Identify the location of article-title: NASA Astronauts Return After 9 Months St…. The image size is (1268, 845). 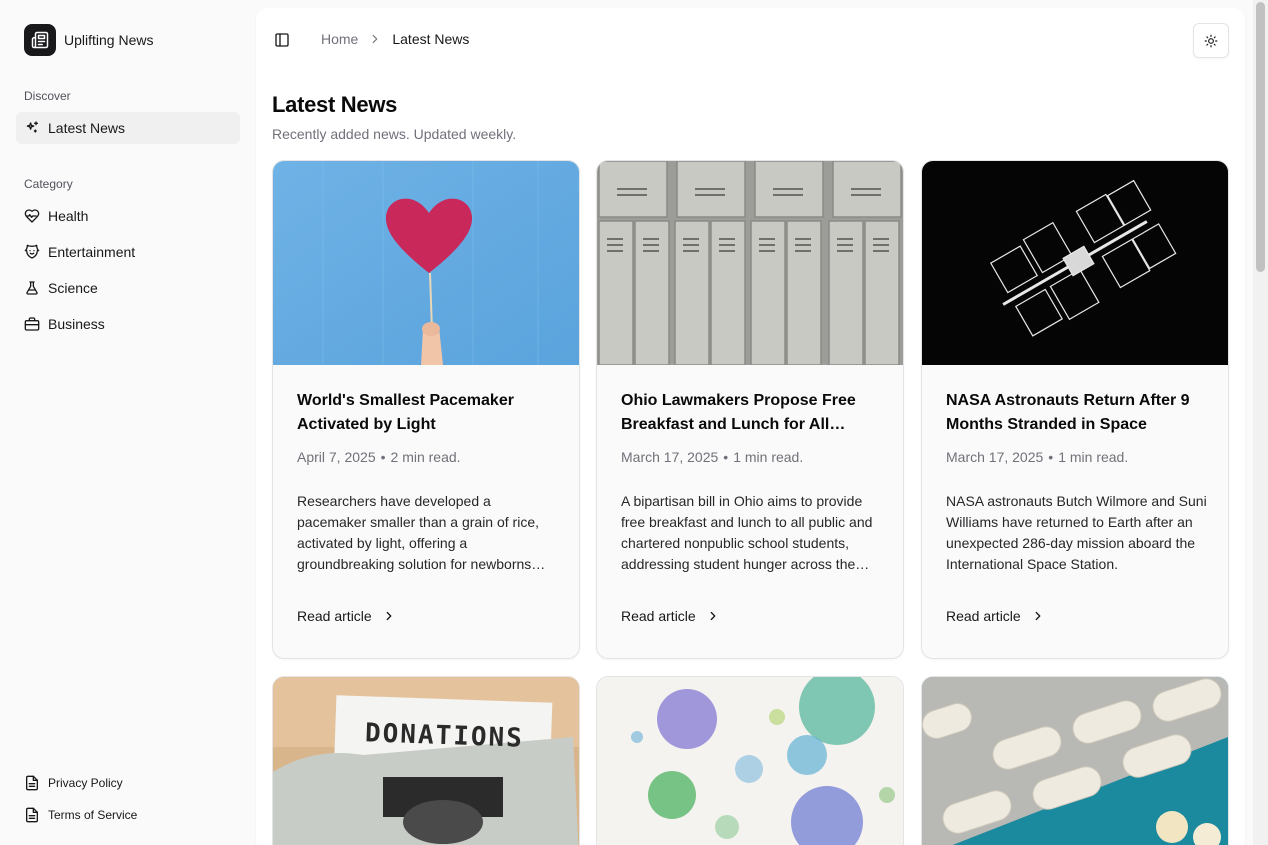
(1077, 413).